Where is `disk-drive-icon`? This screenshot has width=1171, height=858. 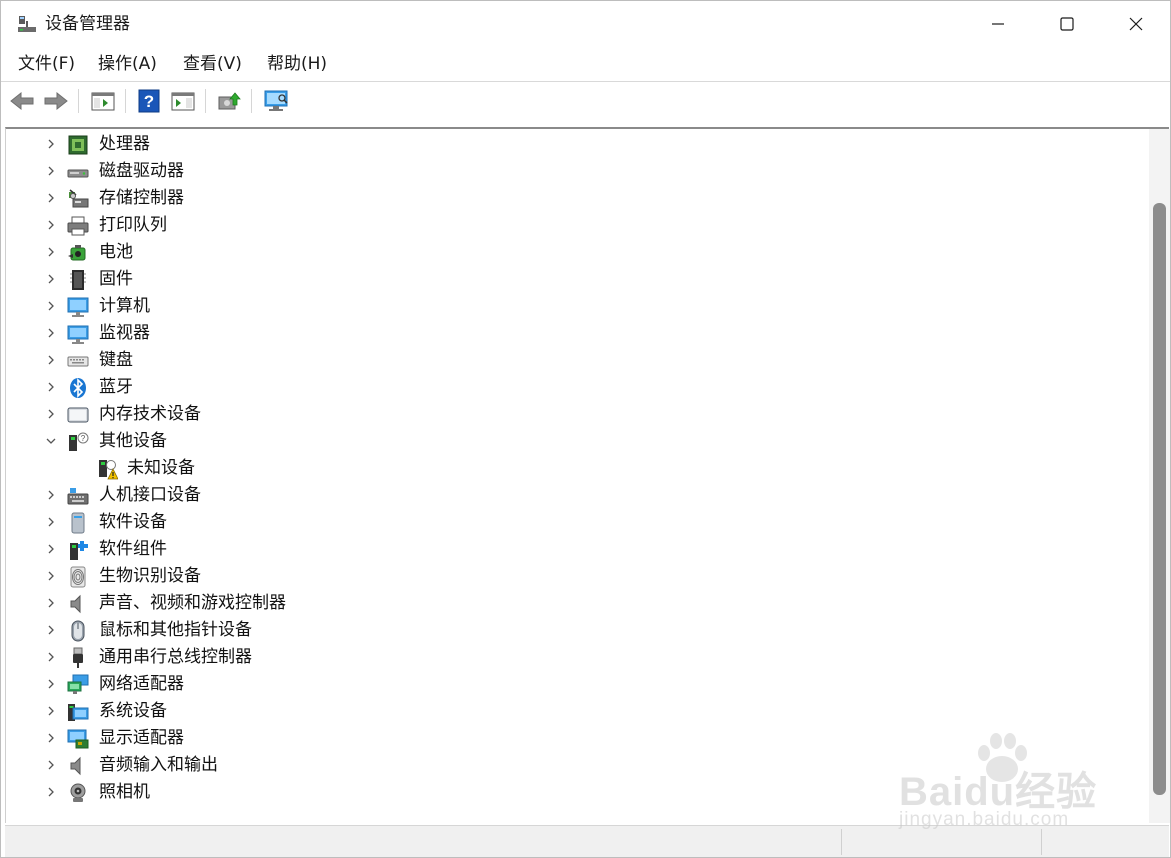
disk-drive-icon is located at coordinates (78, 173).